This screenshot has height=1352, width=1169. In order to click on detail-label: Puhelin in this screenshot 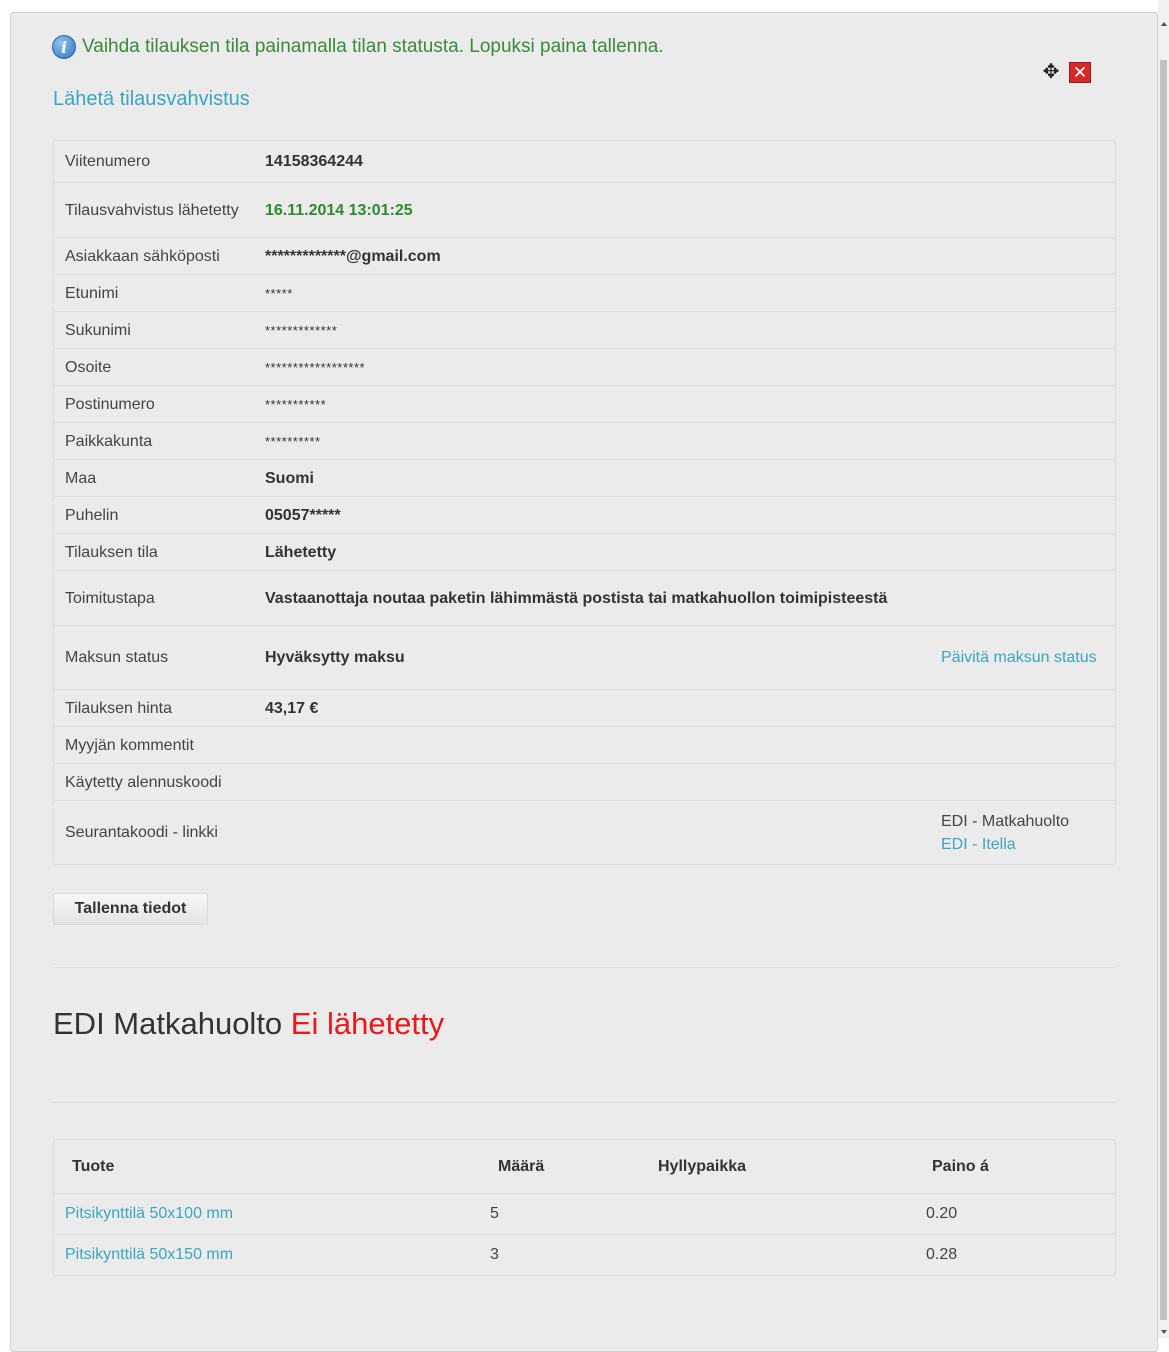, I will do `click(92, 515)`.